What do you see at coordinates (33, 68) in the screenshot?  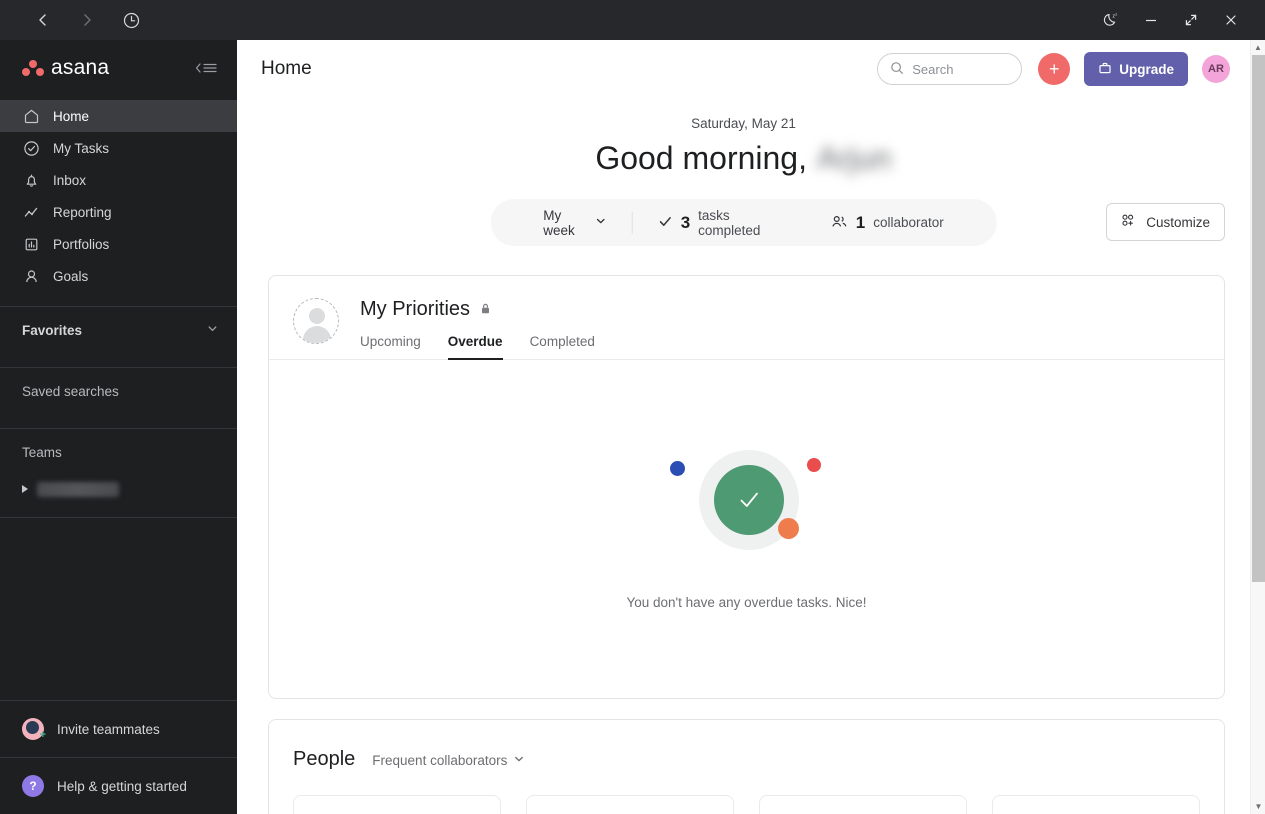 I see `asana-logo-icon` at bounding box center [33, 68].